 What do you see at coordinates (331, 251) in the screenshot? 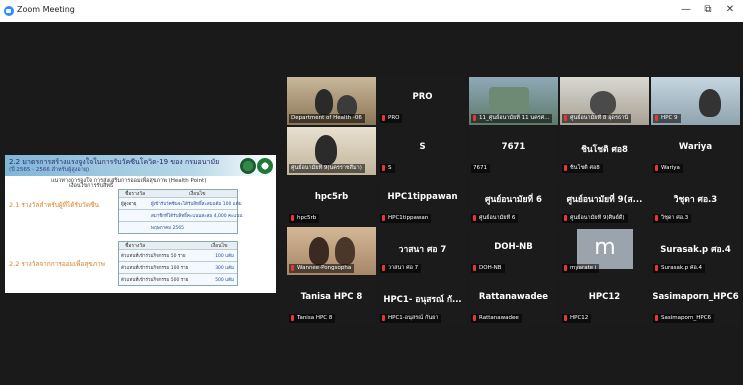
I see `participant-tile: Wannee-Pongsopha` at bounding box center [331, 251].